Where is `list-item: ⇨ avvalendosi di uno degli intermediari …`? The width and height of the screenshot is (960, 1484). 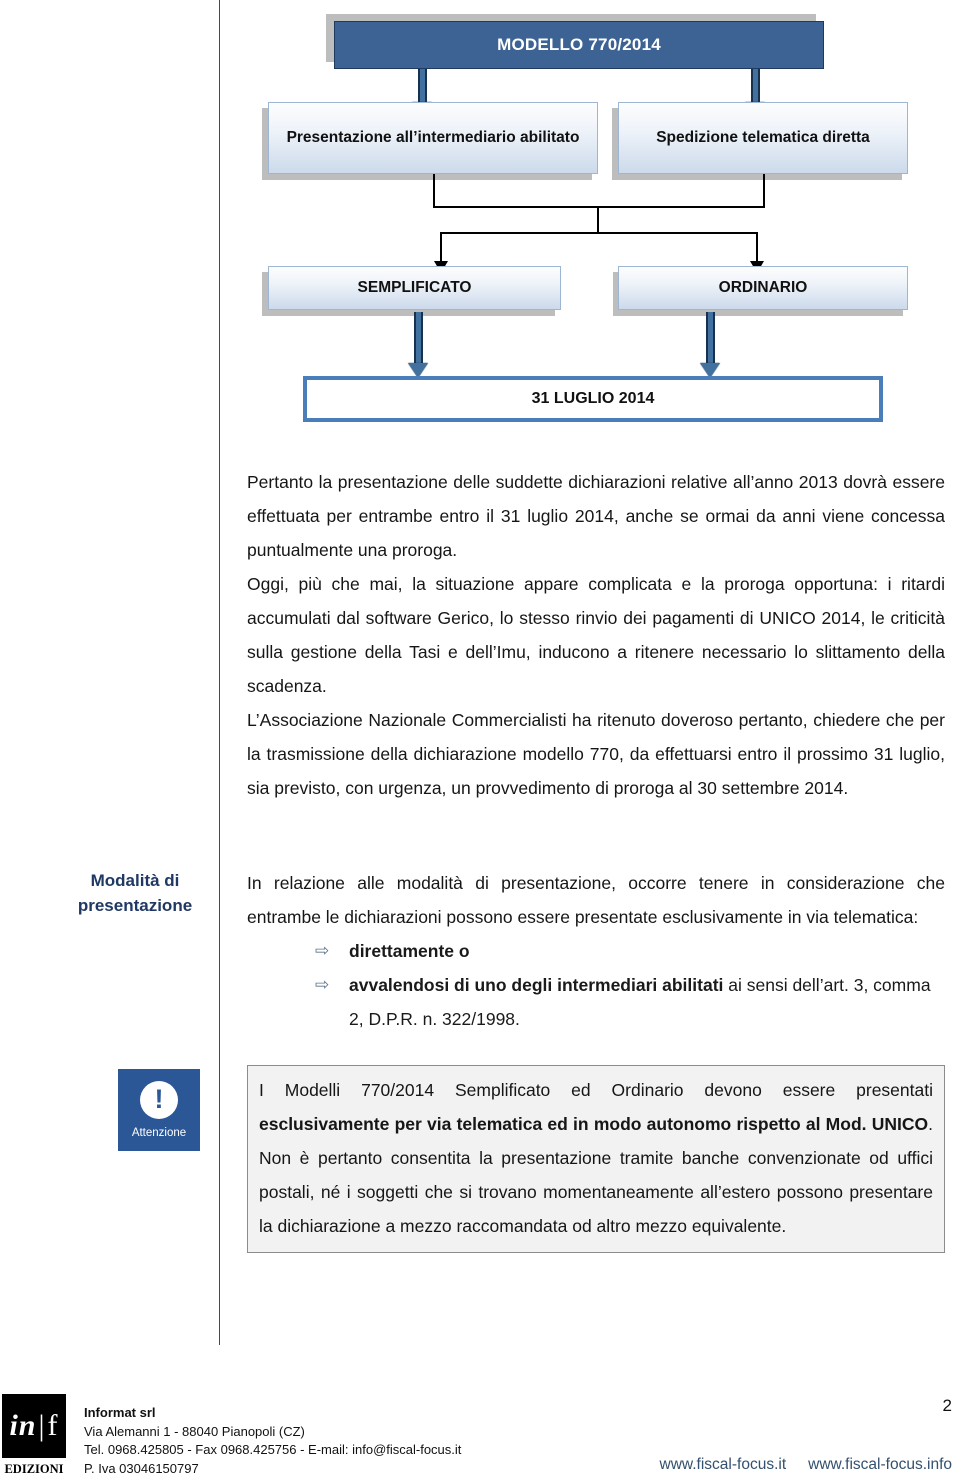 list-item: ⇨ avvalendosi di uno degli intermediari … is located at coordinates (630, 1002).